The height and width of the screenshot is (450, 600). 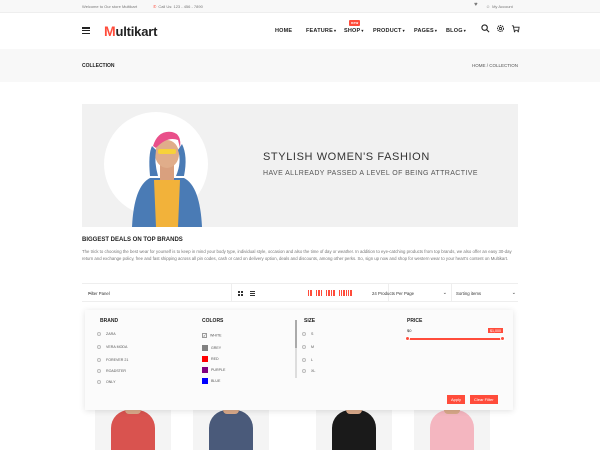 I want to click on phone-info: ✆ Call Us: 123 - 456 - 7890, so click(x=178, y=6).